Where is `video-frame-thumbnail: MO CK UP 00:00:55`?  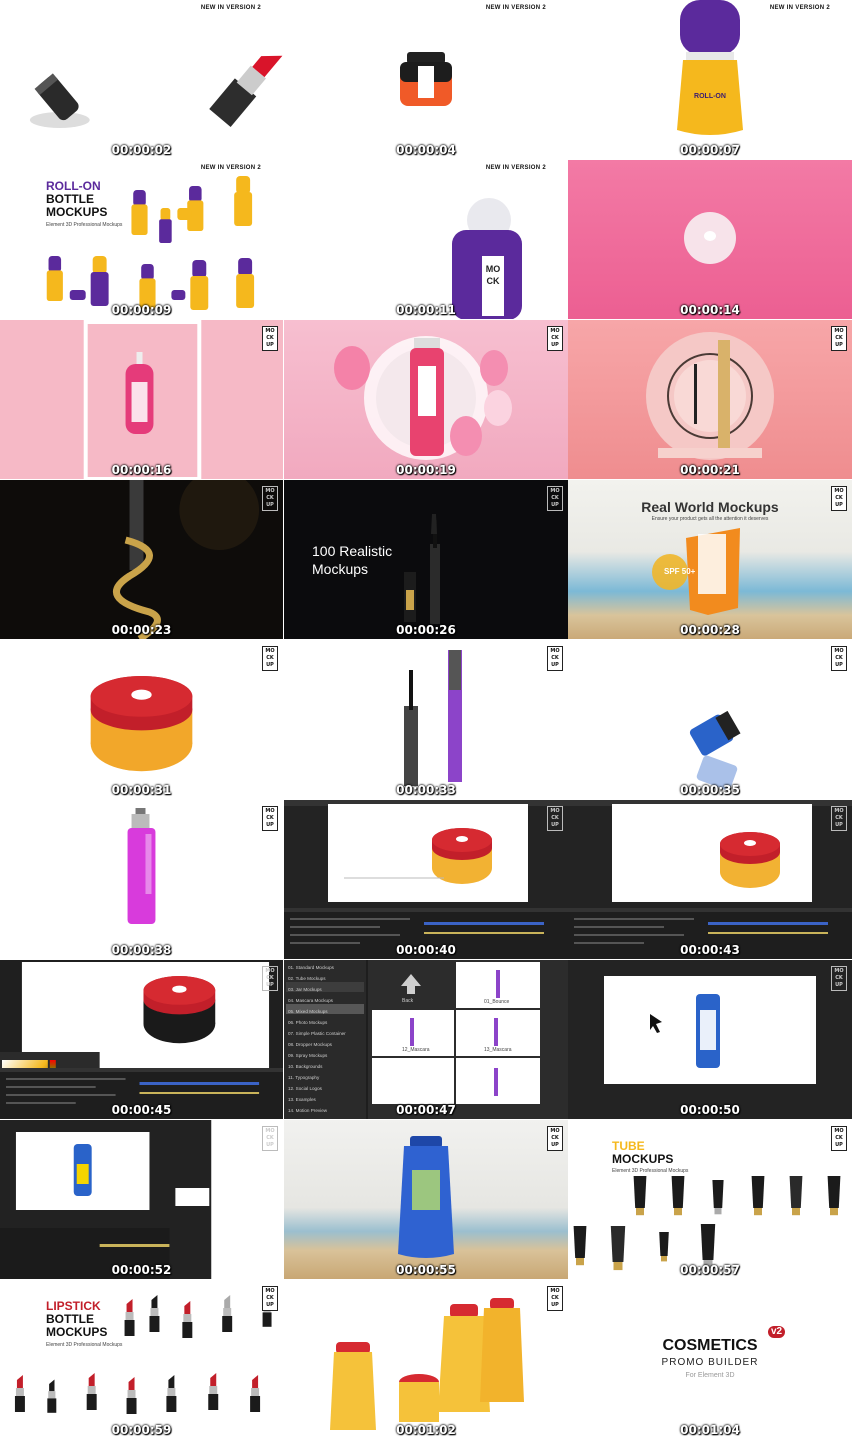 video-frame-thumbnail: MO CK UP 00:00:55 is located at coordinates (426, 1199).